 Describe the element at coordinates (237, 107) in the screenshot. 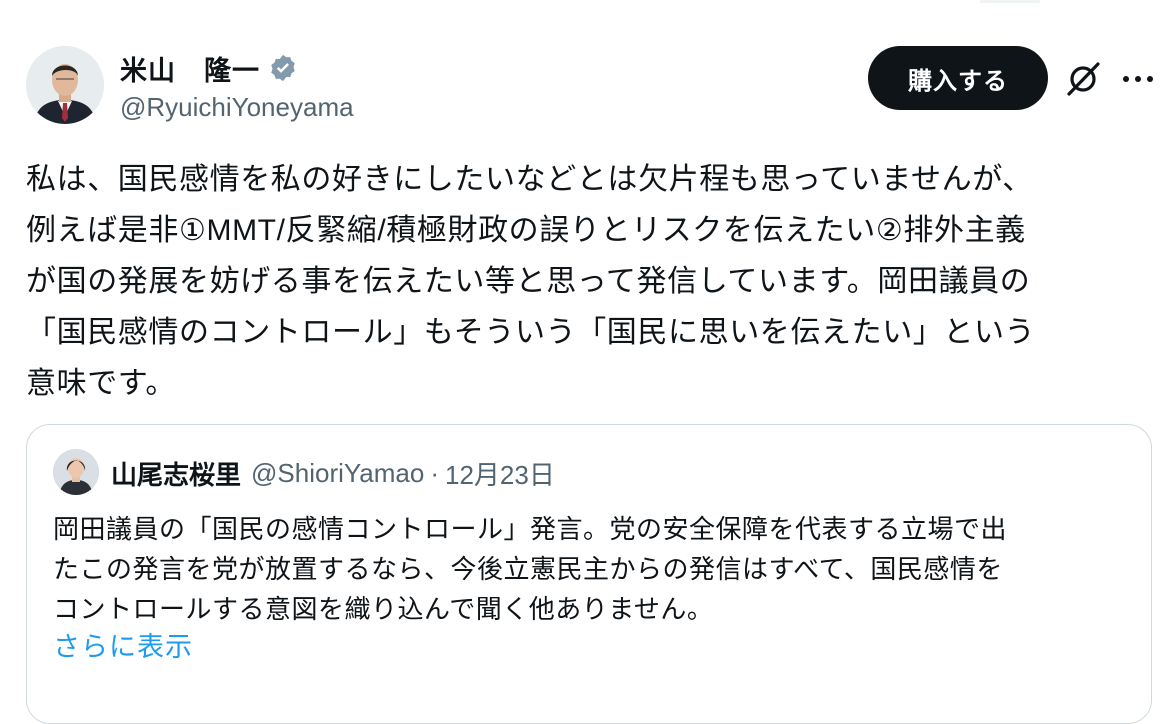

I see `author-handle: @RyuichiYoneyama` at that location.